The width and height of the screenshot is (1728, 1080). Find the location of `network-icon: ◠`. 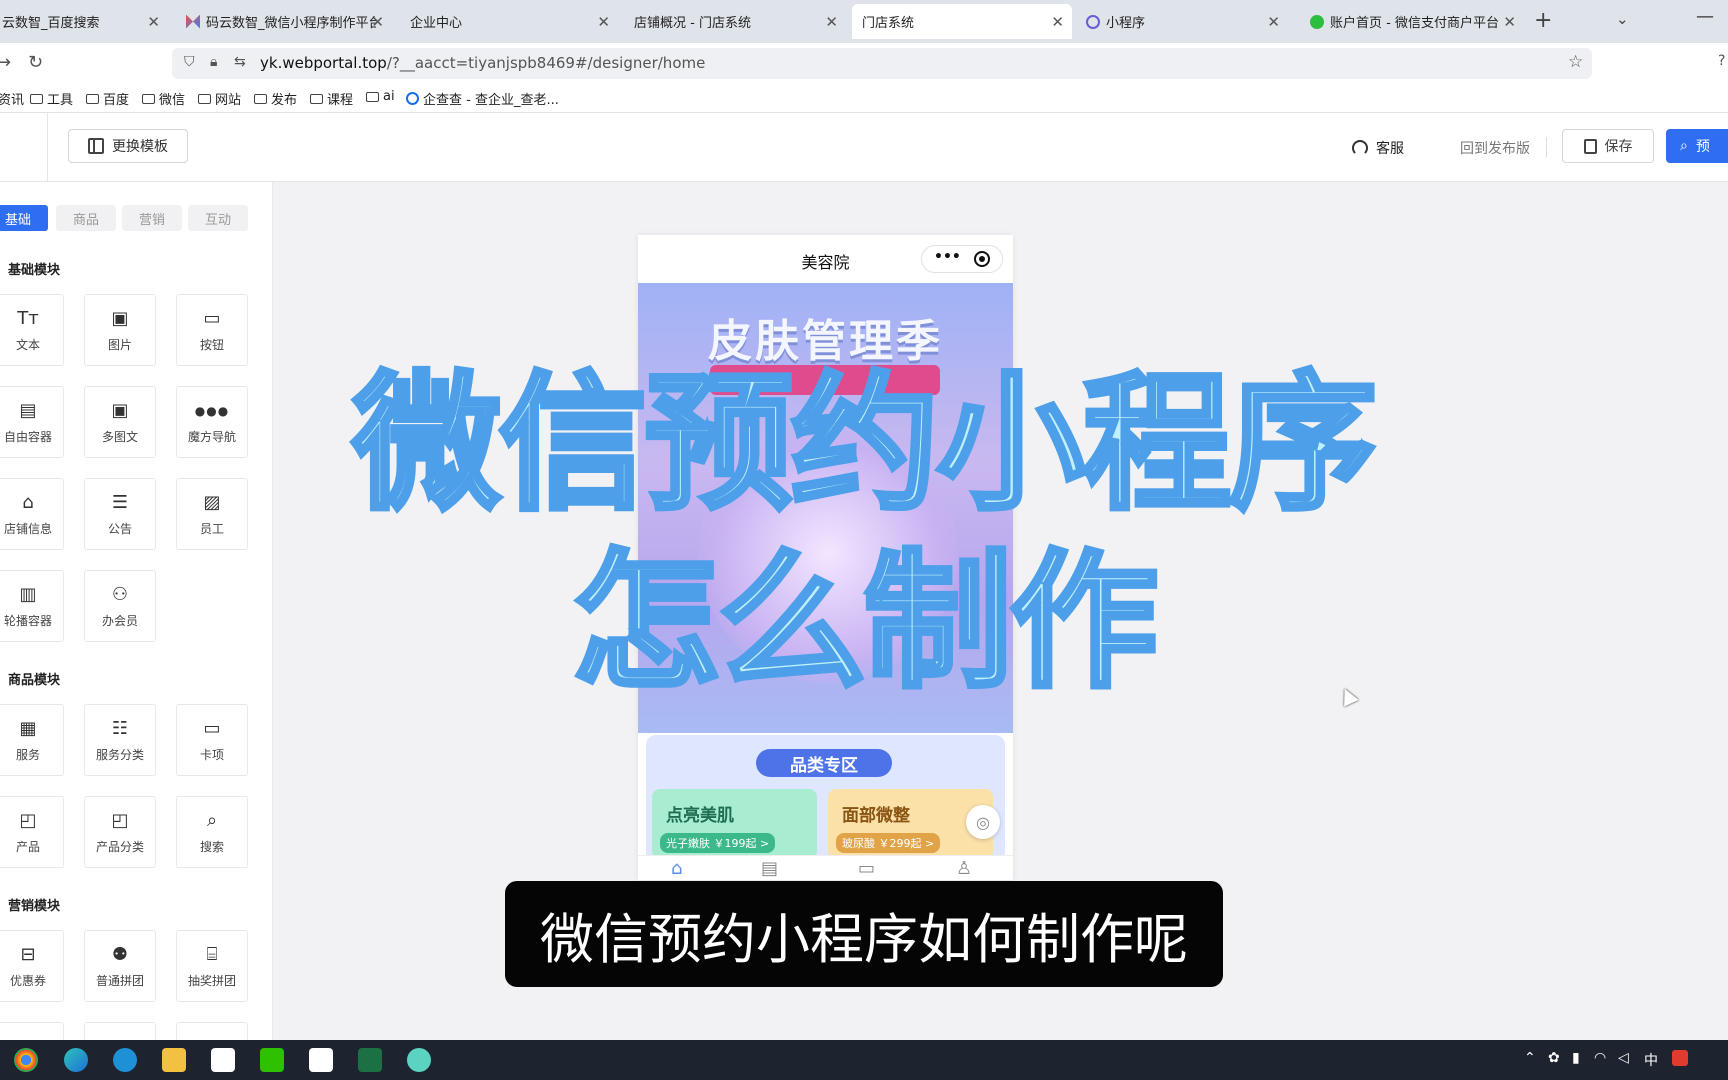

network-icon: ◠ is located at coordinates (1600, 1058).